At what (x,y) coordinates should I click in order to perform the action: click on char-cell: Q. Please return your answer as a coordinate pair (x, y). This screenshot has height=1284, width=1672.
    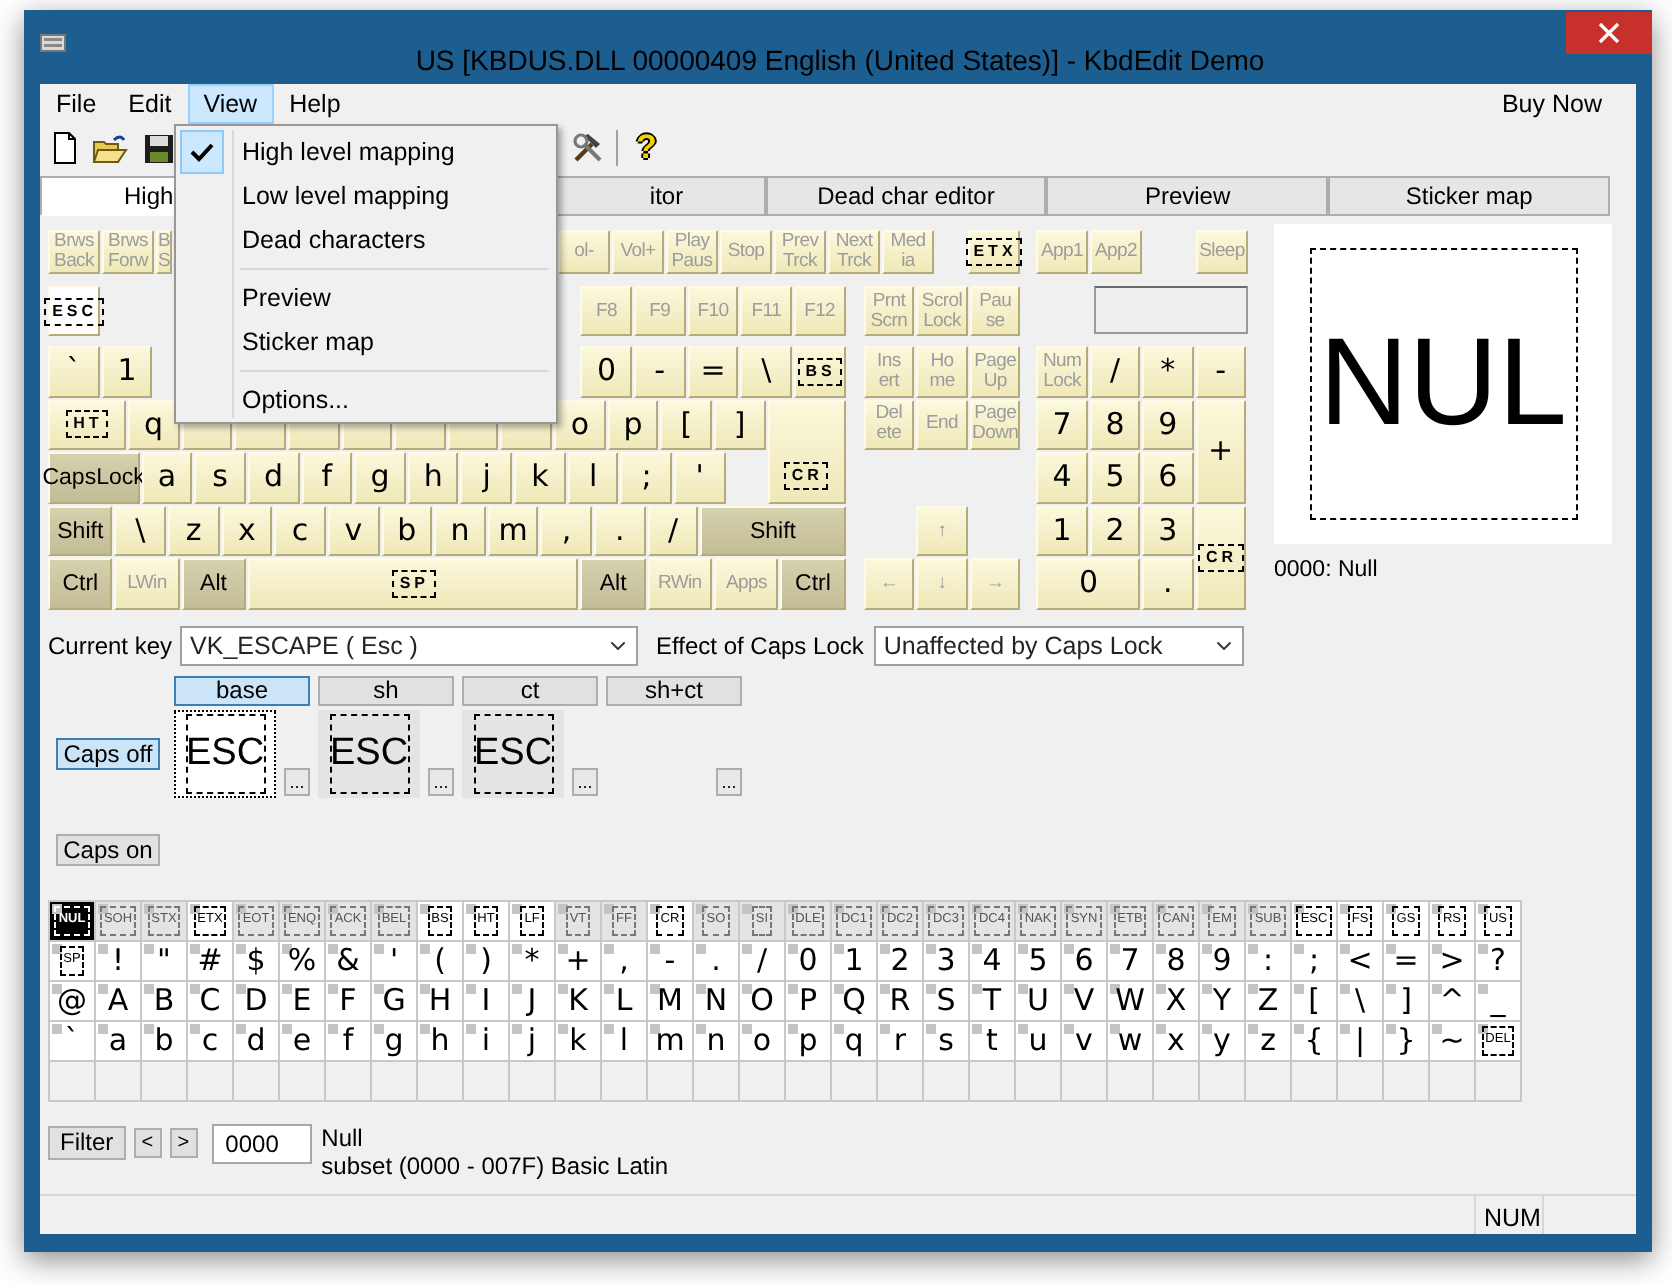
    Looking at the image, I should click on (855, 1002).